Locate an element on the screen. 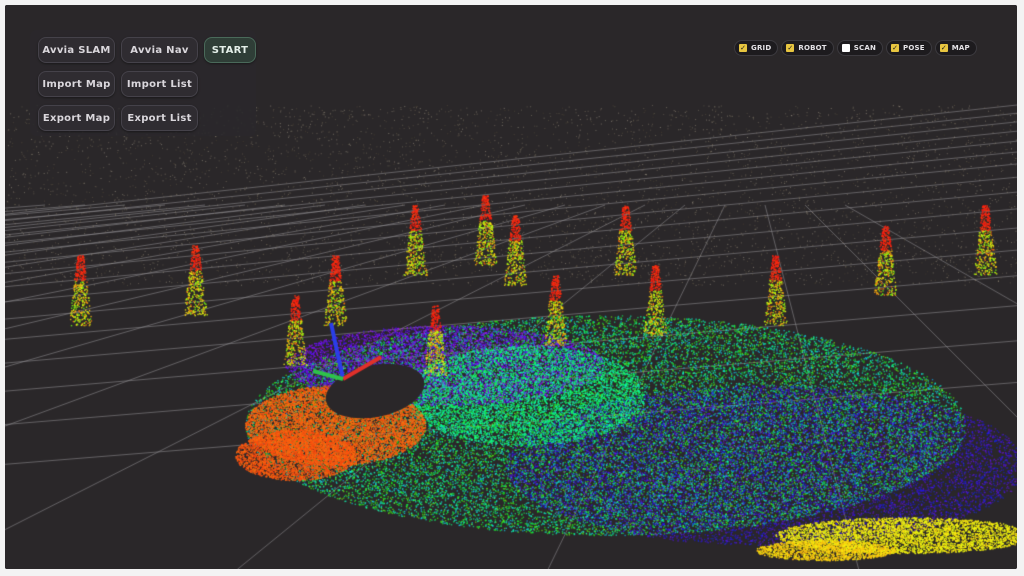 The width and height of the screenshot is (1024, 576). empty-box-icon is located at coordinates (845, 48).